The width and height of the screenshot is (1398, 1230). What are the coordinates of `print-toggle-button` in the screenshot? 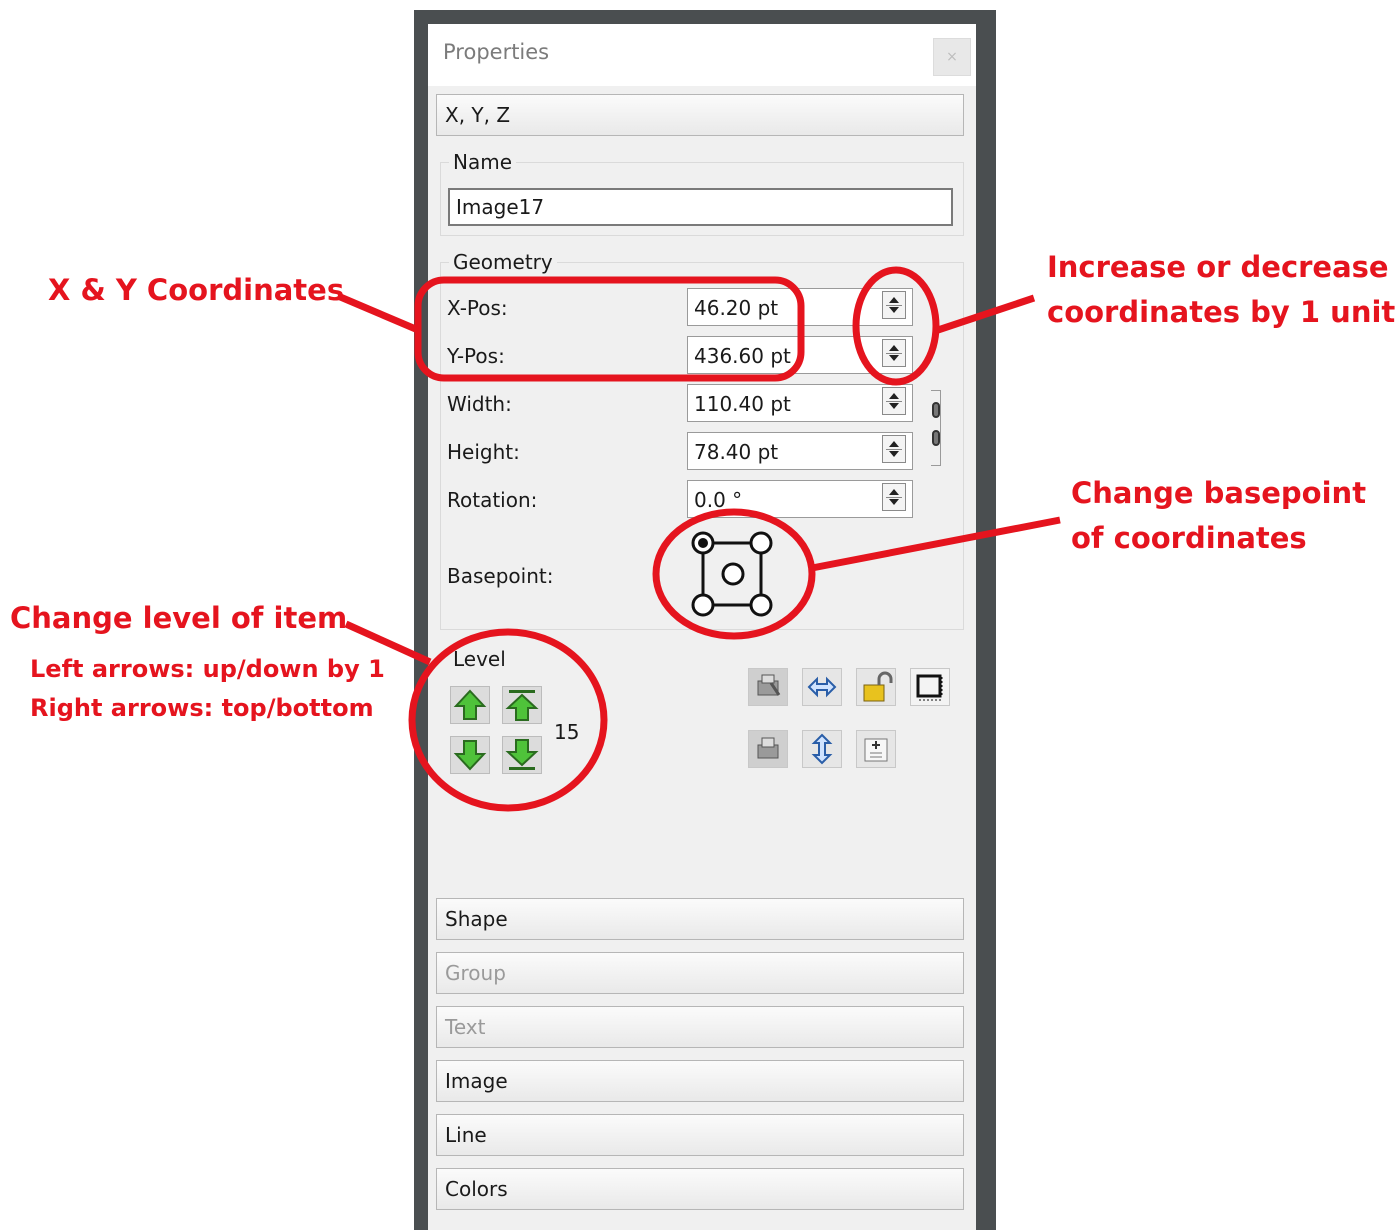 It's located at (768, 749).